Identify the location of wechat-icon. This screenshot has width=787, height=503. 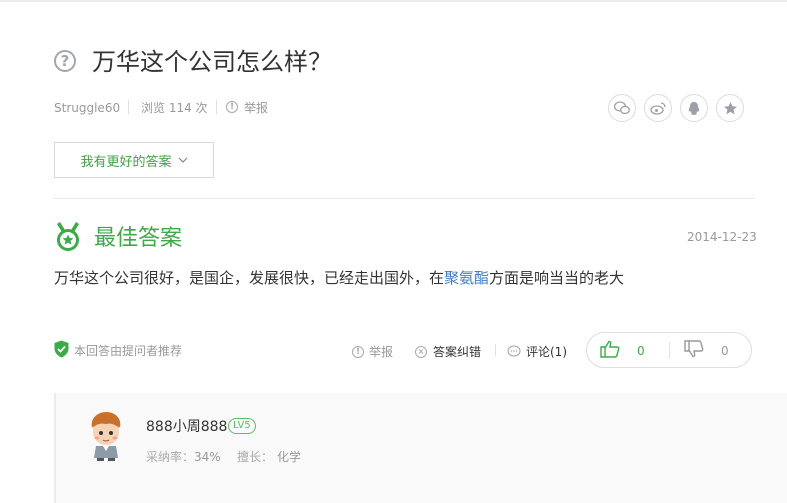
(622, 108).